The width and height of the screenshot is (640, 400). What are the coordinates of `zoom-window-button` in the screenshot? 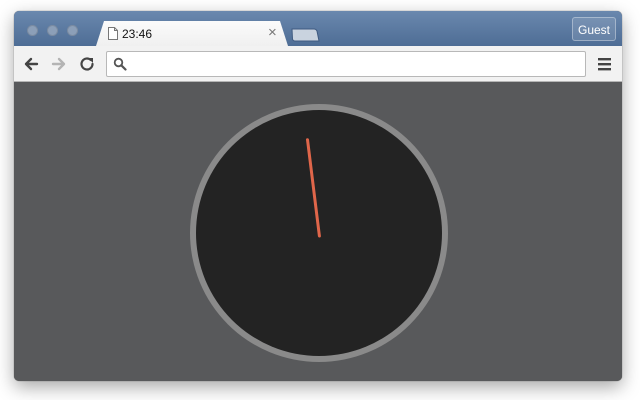 It's located at (72, 30).